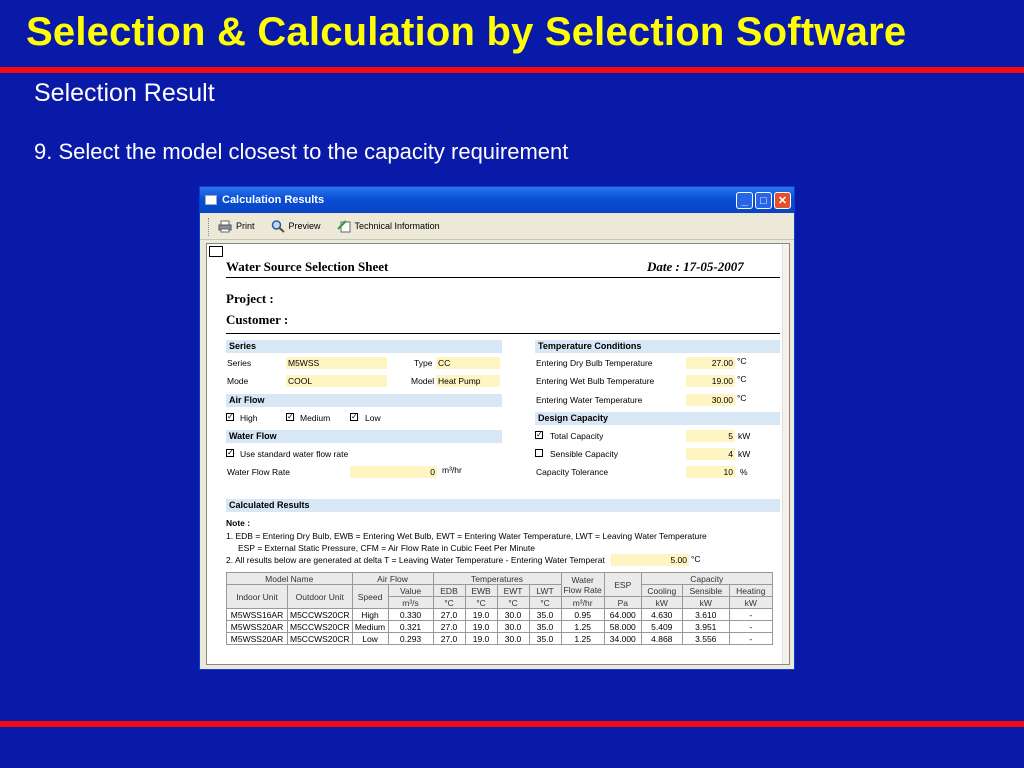  Describe the element at coordinates (650, 560) in the screenshot. I see `delta-t-field: 5.00` at that location.